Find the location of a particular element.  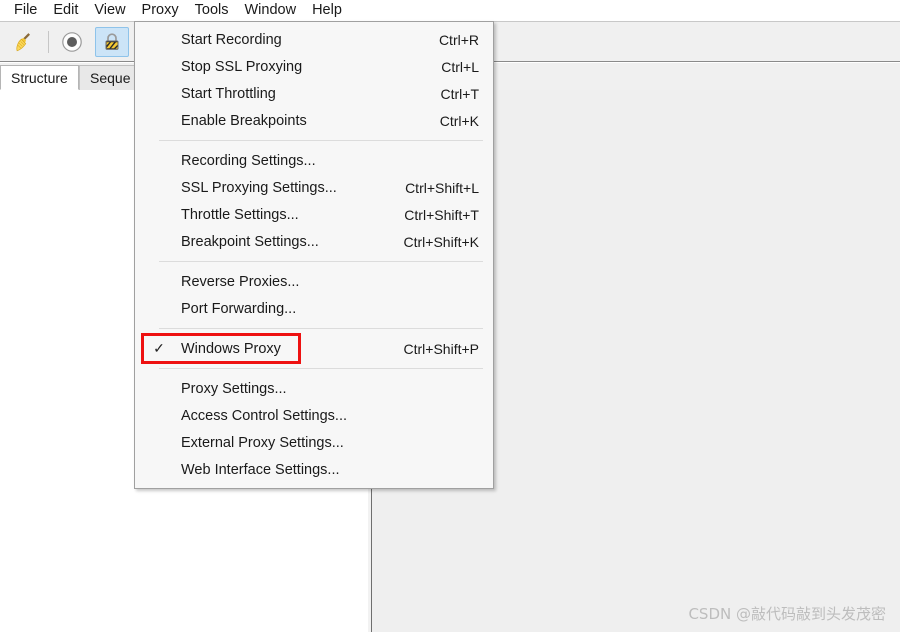

menu-item-enable-breakpoints: Enable Breakpoints Ctrl+K is located at coordinates (314, 120).